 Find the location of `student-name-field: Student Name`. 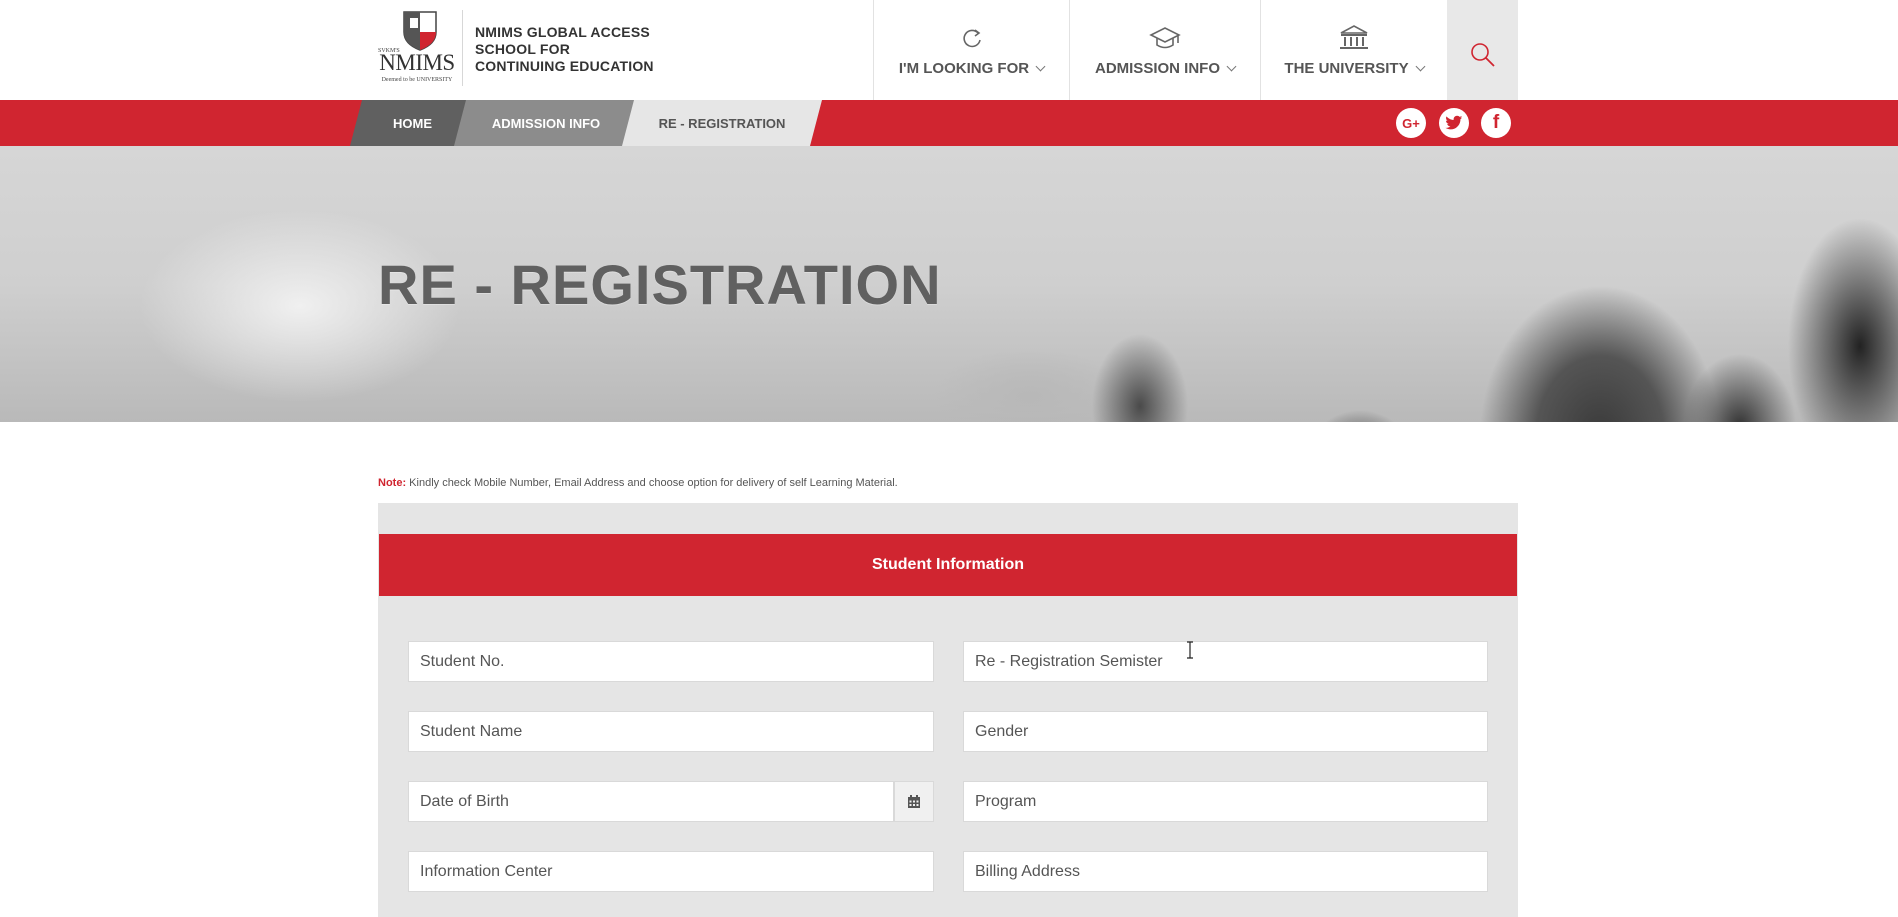

student-name-field: Student Name is located at coordinates (671, 731).